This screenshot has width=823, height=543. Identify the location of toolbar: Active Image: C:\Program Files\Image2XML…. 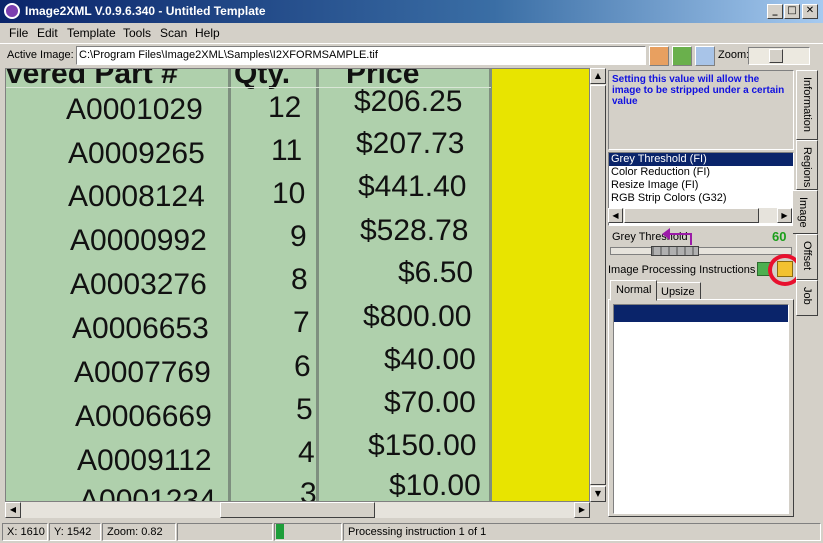
(411, 55).